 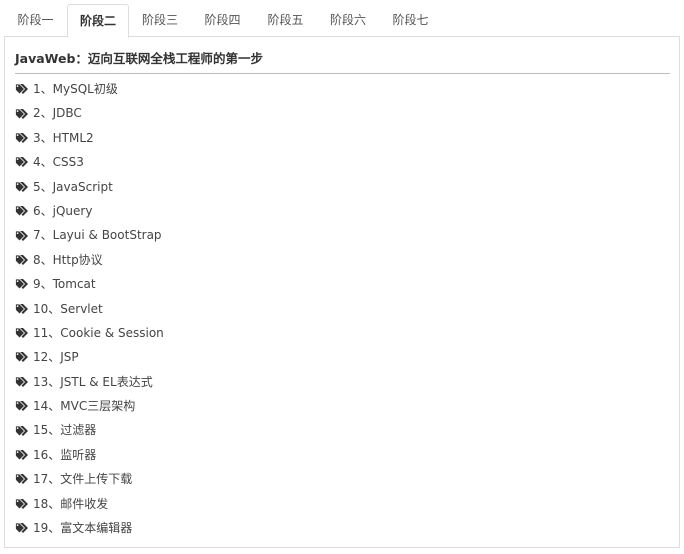 I want to click on list-item: 6、jQuery, so click(x=89, y=211).